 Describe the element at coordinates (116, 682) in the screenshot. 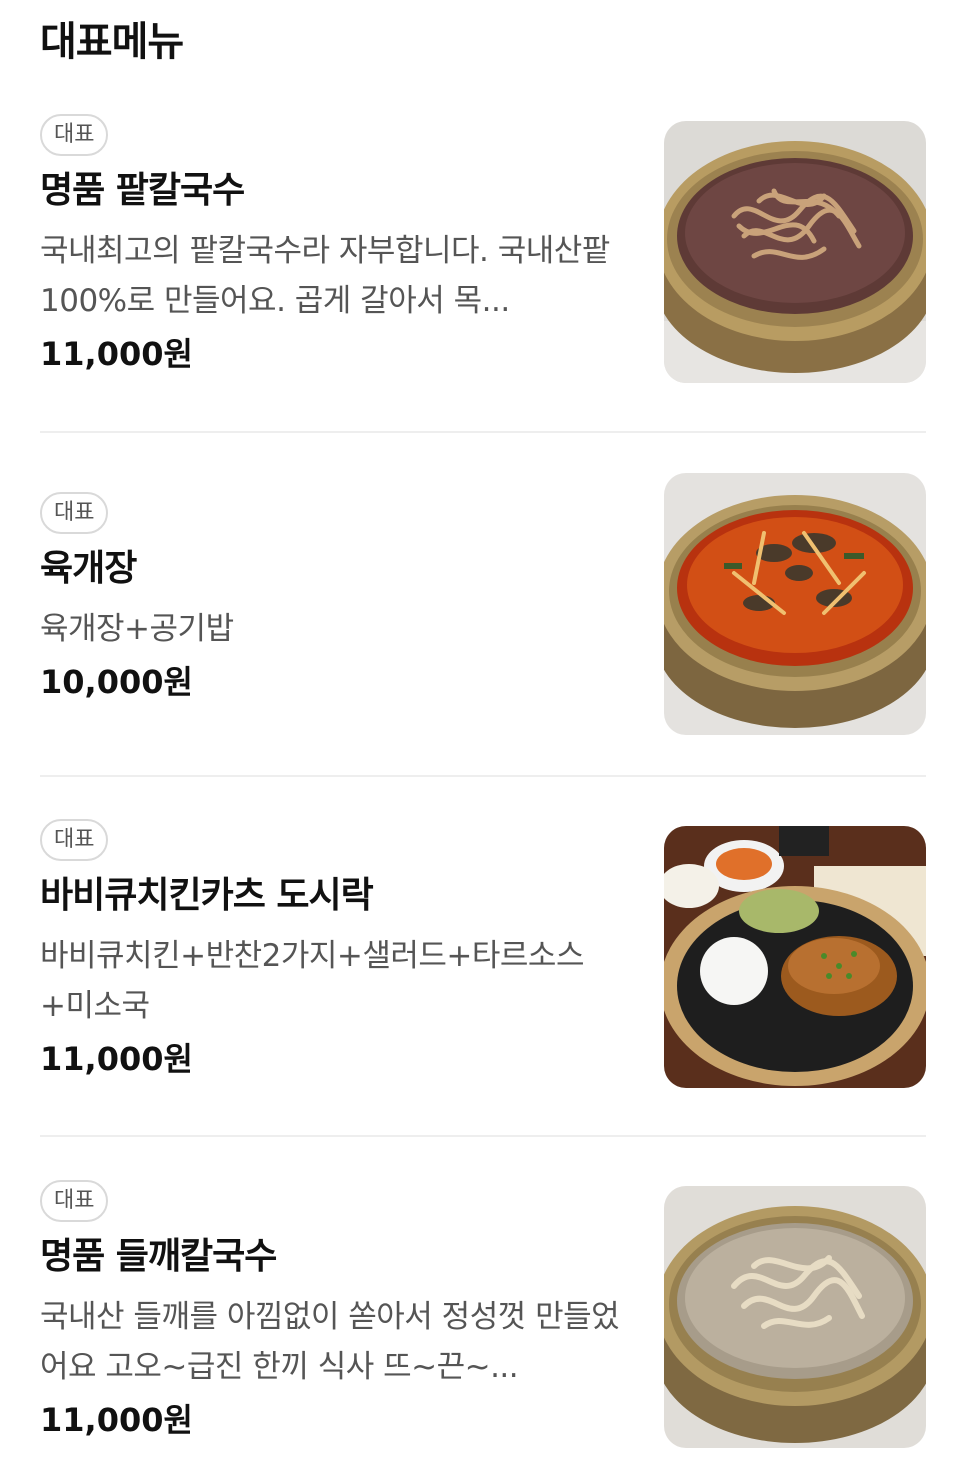

I see `menu-item-price: 10,000원` at that location.